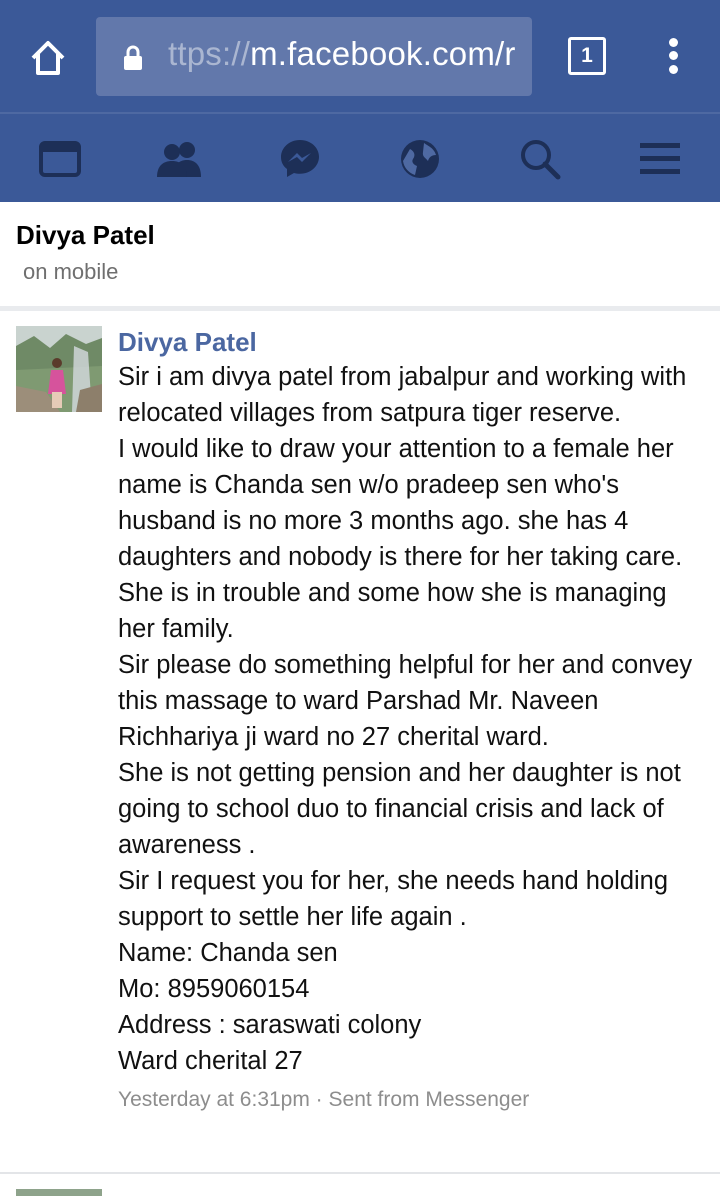  Describe the element at coordinates (360, 308) in the screenshot. I see `header-divider` at that location.